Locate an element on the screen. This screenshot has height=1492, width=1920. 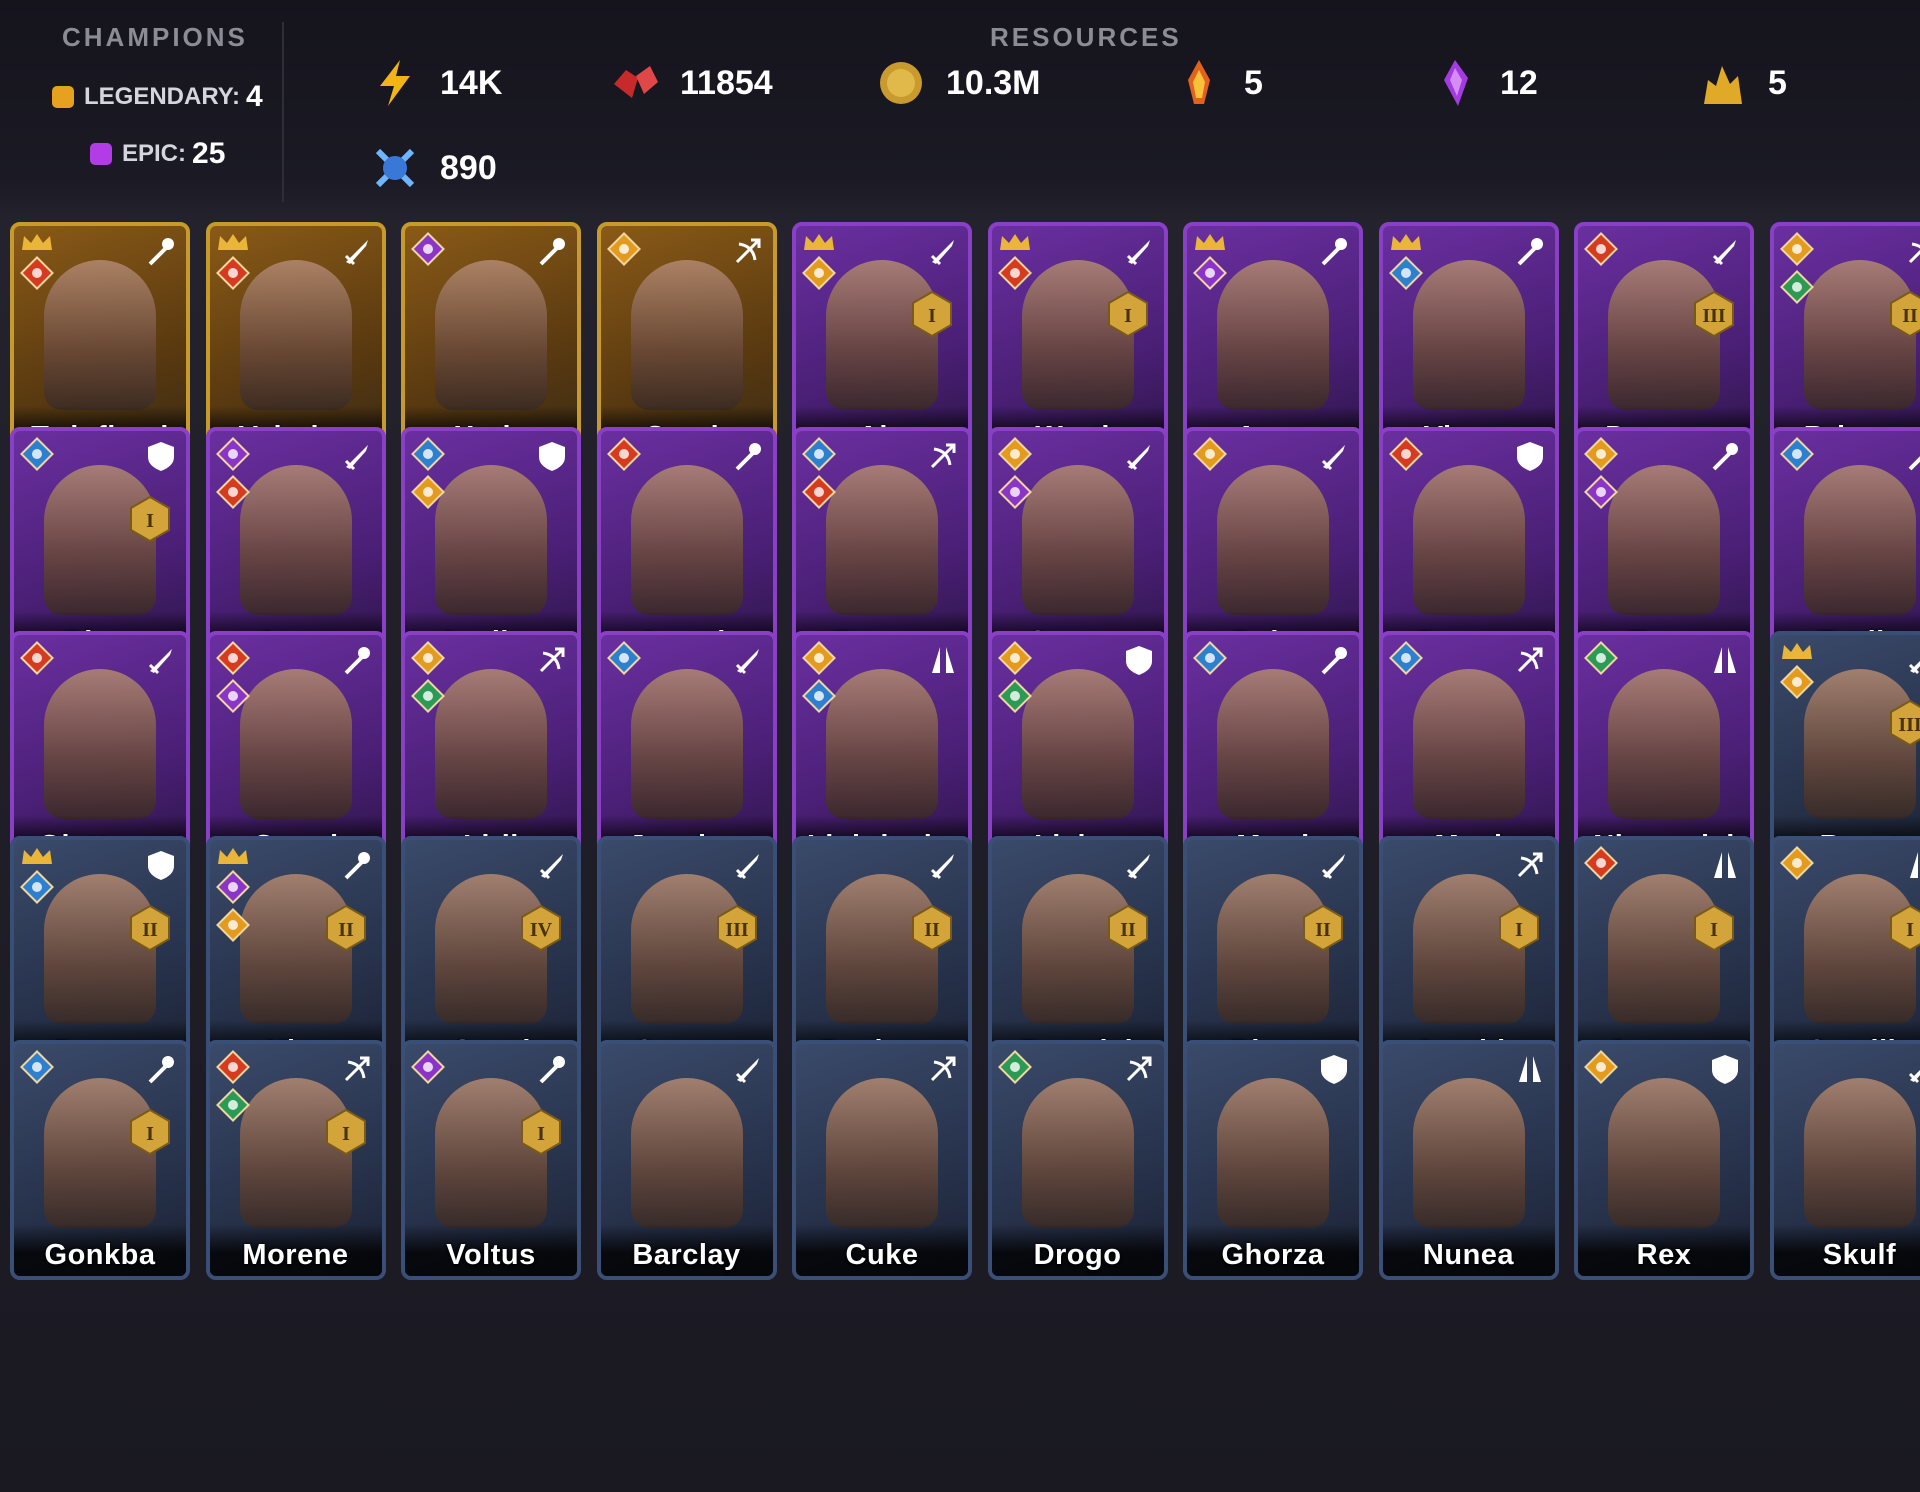
shield-icon is located at coordinates (1334, 1069).